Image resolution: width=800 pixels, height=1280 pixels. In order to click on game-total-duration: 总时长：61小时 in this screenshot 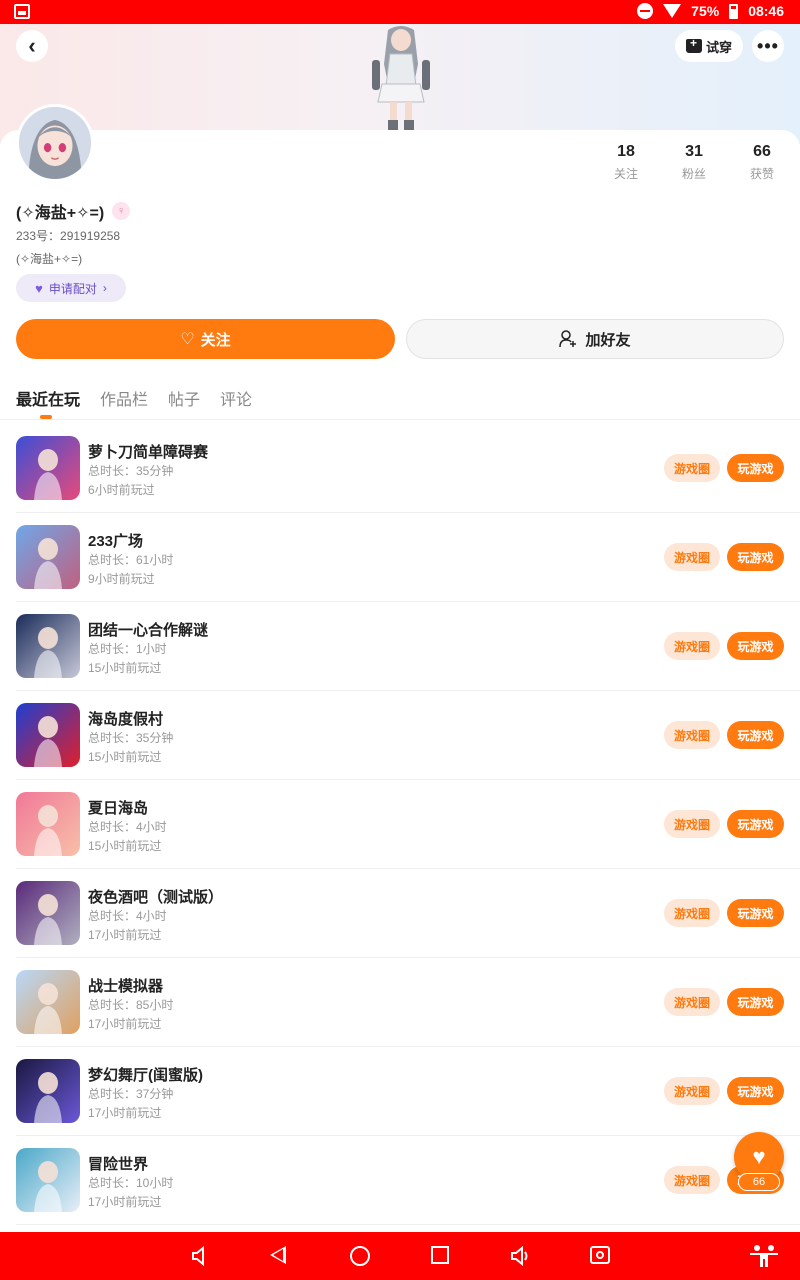, I will do `click(131, 560)`.